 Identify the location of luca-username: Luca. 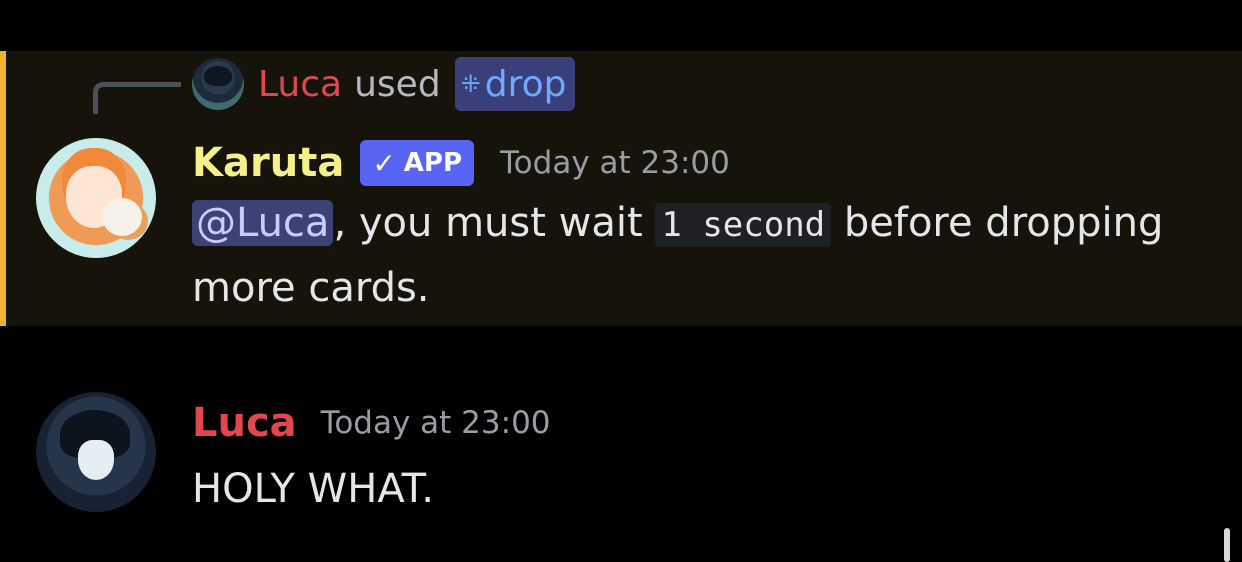
(244, 423).